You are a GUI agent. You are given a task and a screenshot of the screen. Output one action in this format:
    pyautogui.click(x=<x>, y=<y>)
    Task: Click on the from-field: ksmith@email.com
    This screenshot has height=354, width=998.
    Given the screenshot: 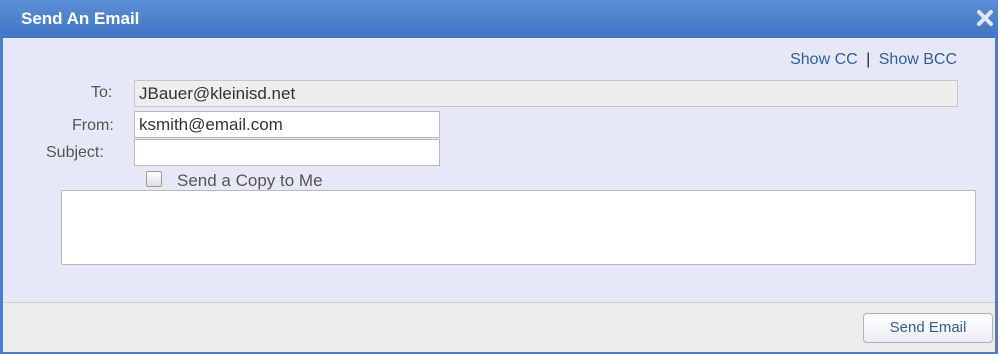 What is the action you would take?
    pyautogui.click(x=287, y=124)
    